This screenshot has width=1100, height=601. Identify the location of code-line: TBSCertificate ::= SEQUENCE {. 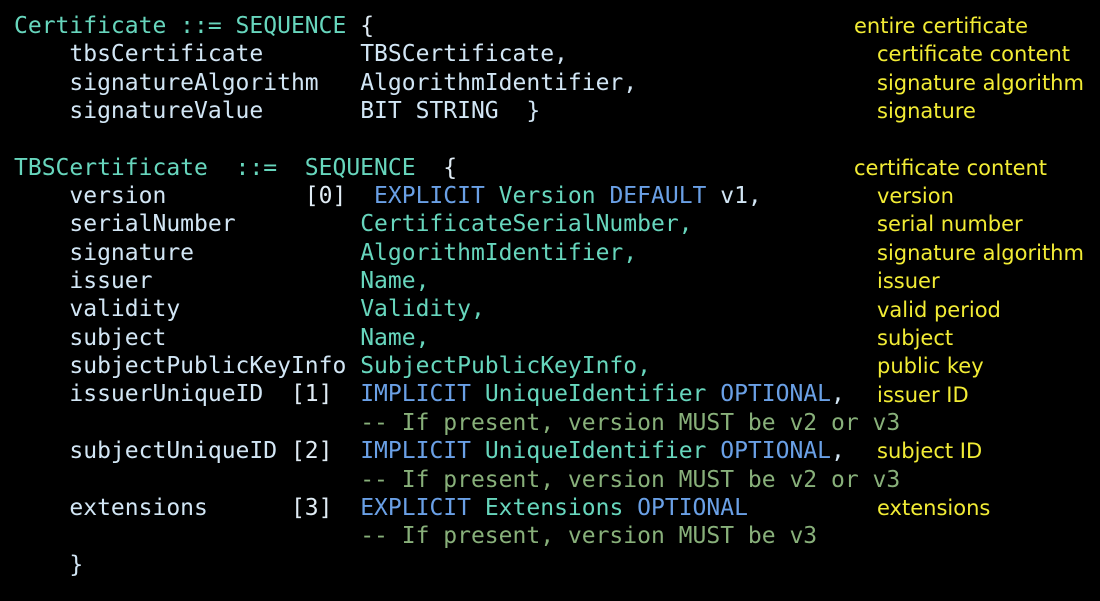
(457, 168).